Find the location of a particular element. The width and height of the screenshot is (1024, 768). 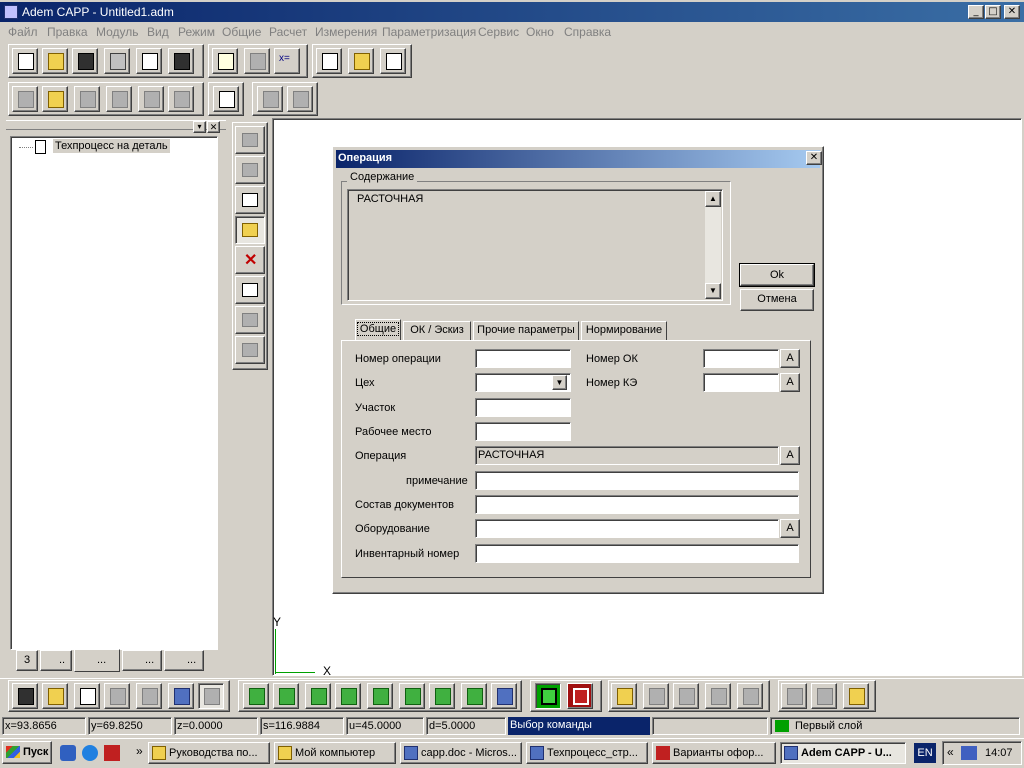

content-scrollbar: ▲ ▼ is located at coordinates (713, 245).